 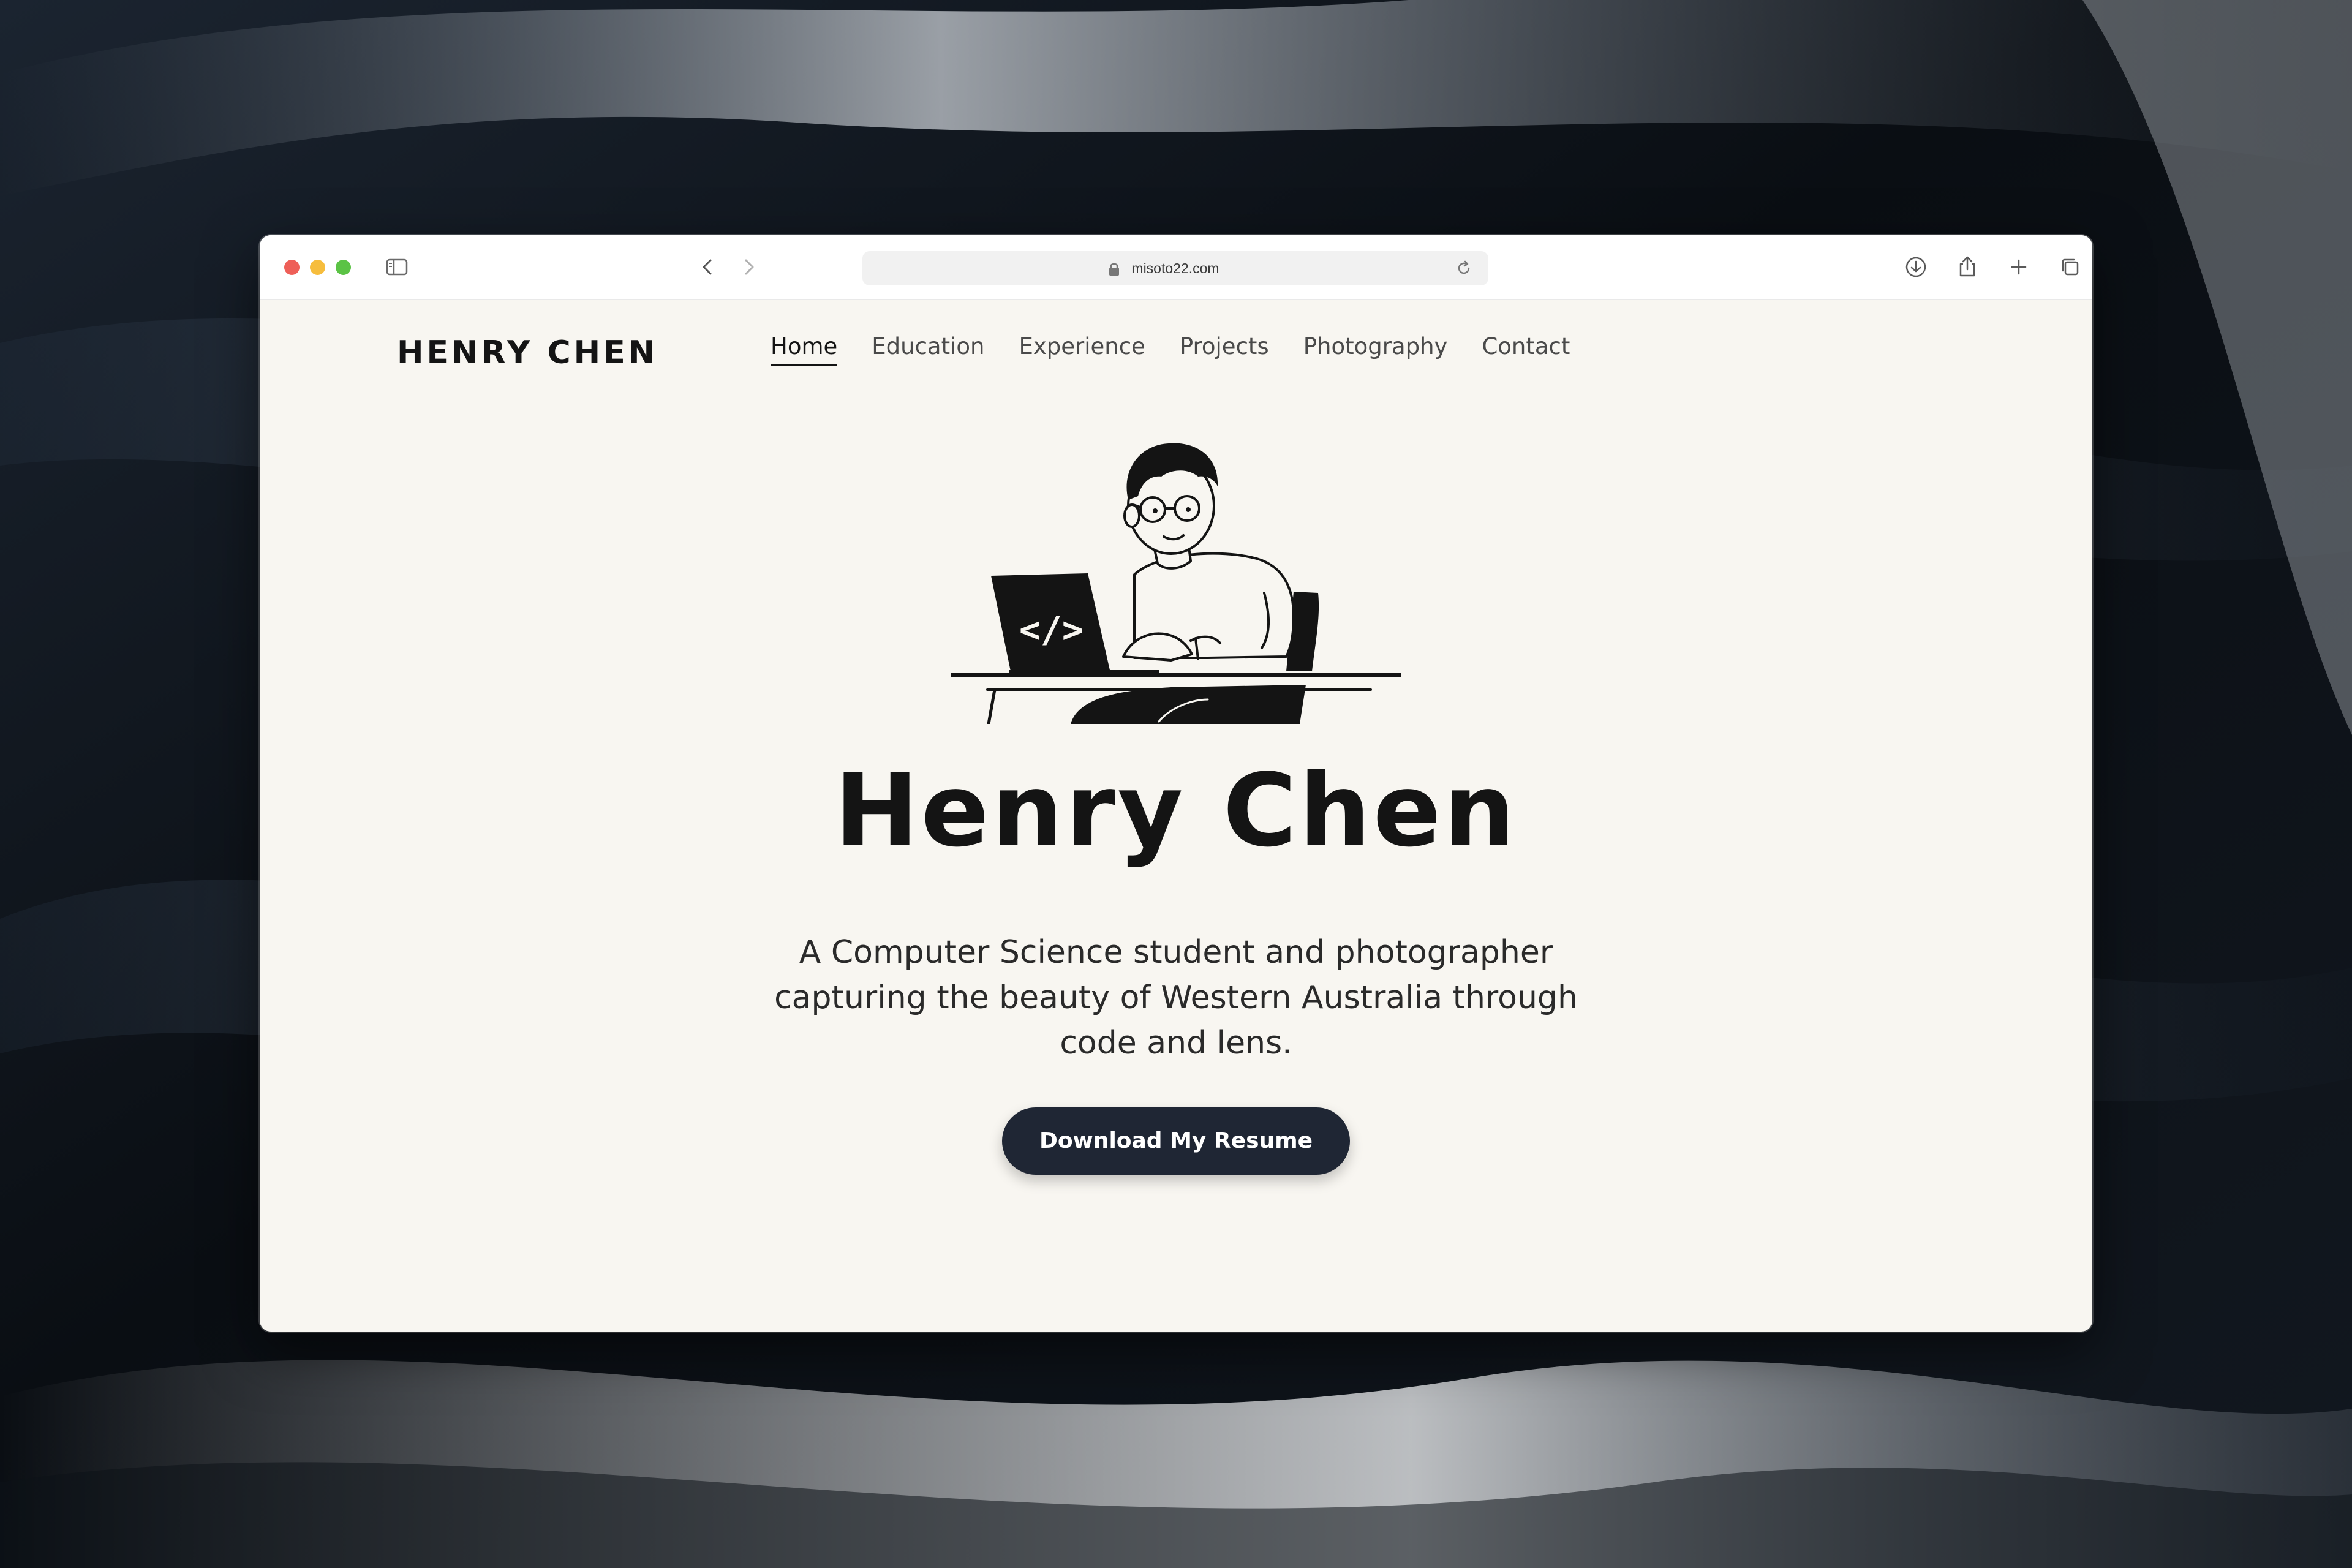 I want to click on code-brackets-icon: </>, so click(x=1051, y=630).